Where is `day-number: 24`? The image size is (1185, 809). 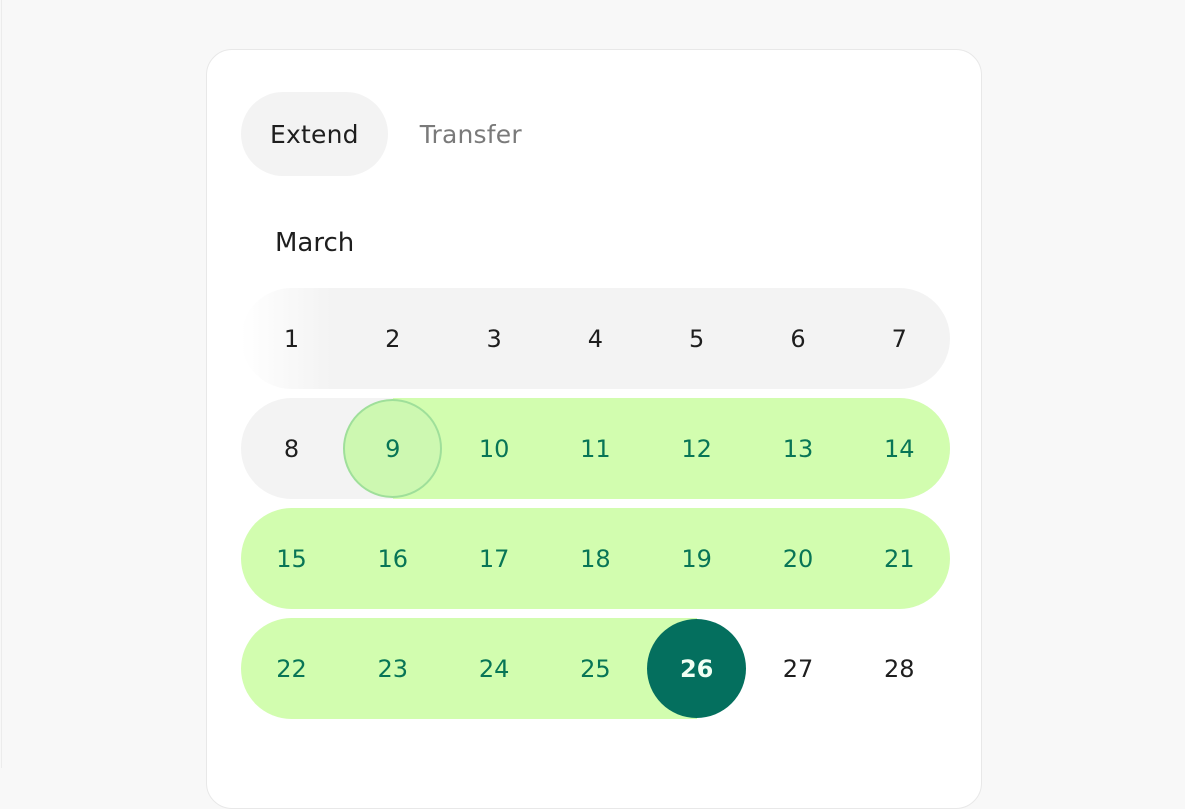
day-number: 24 is located at coordinates (494, 668).